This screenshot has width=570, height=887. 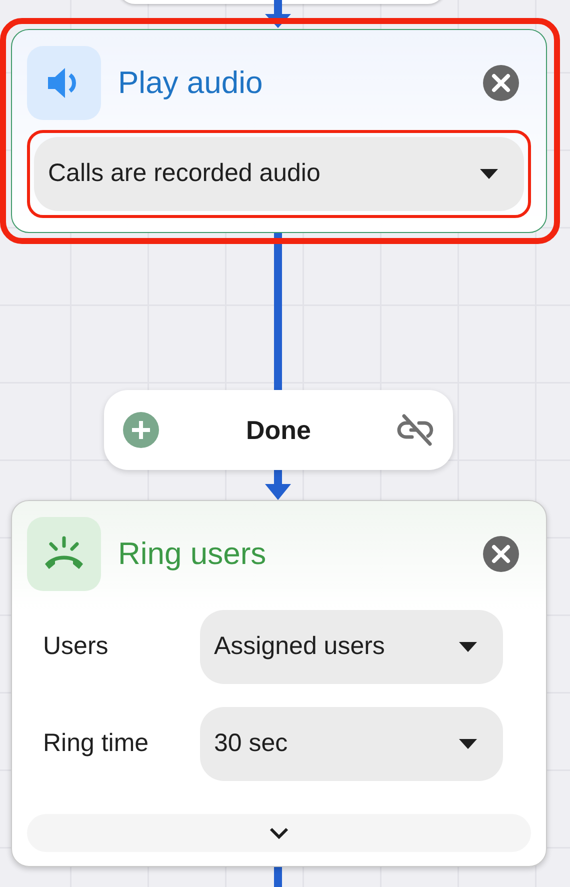 What do you see at coordinates (76, 646) in the screenshot?
I see `field-label: Users` at bounding box center [76, 646].